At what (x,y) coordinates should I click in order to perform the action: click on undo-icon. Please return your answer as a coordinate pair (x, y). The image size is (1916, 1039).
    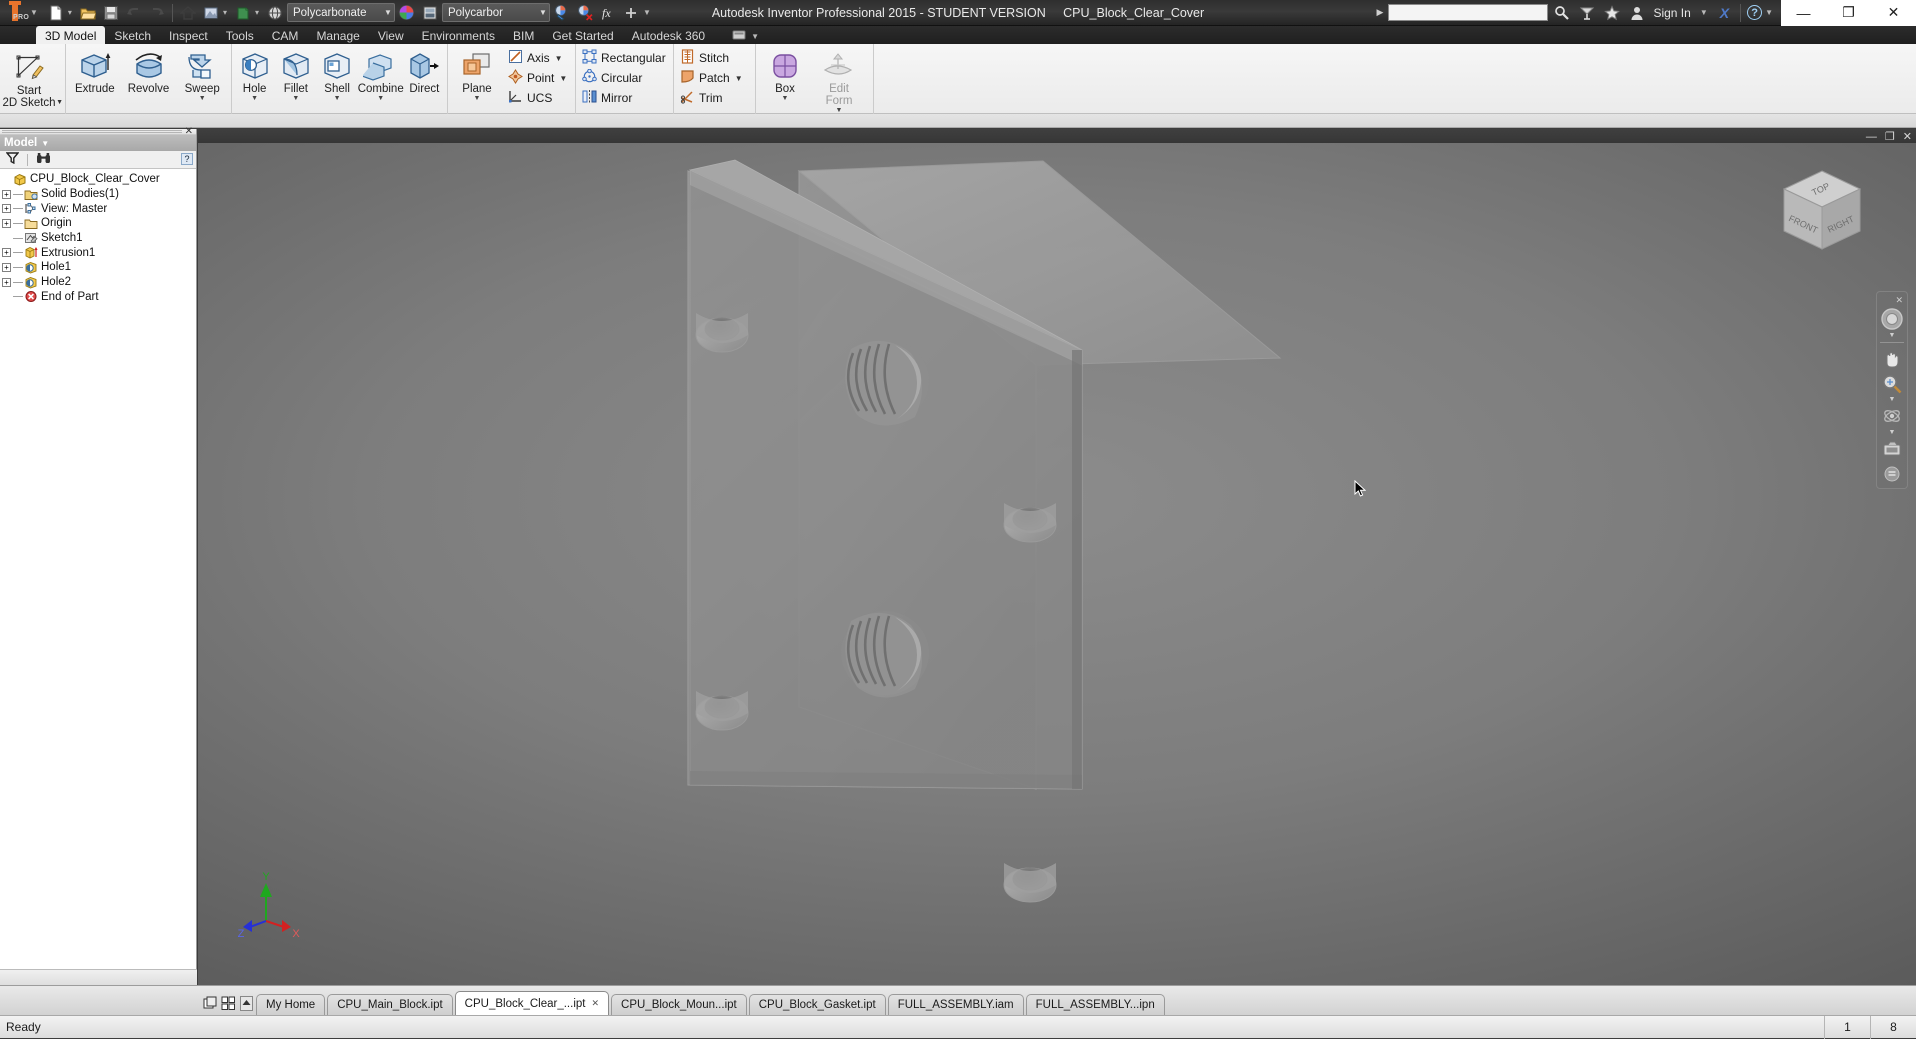
    Looking at the image, I should click on (134, 13).